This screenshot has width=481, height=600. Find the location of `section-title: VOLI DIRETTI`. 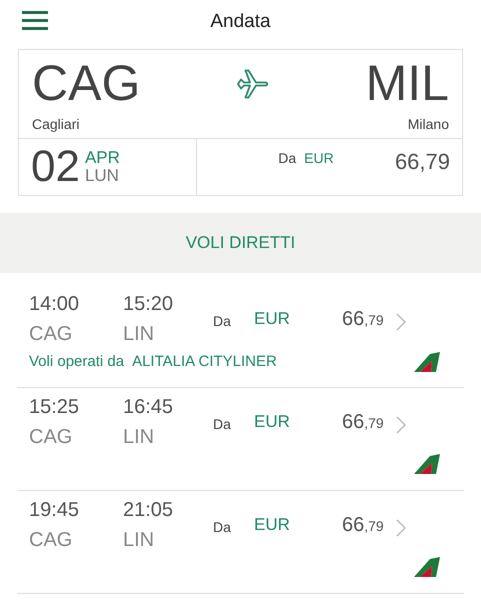

section-title: VOLI DIRETTI is located at coordinates (241, 243).